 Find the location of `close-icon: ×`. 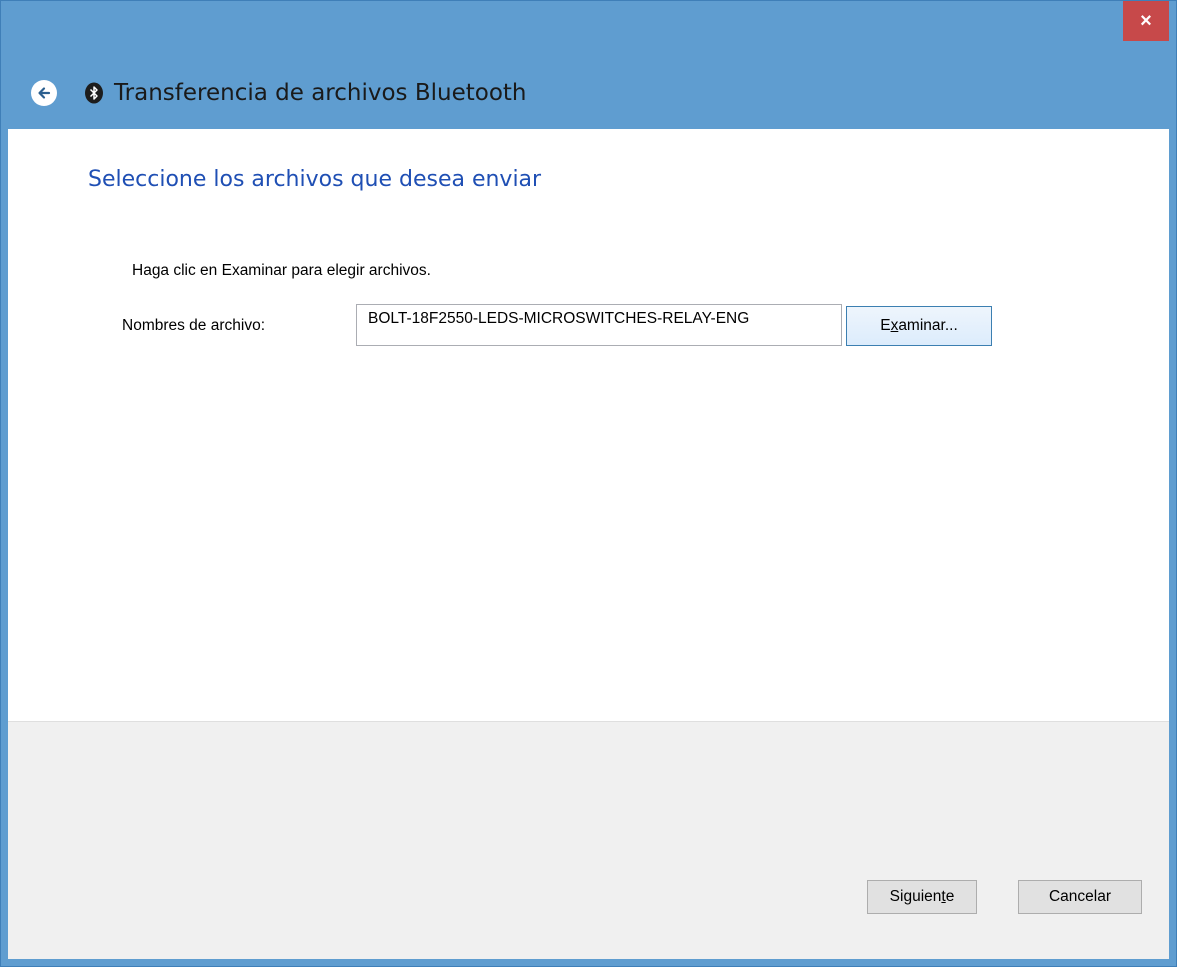

close-icon: × is located at coordinates (1146, 20).